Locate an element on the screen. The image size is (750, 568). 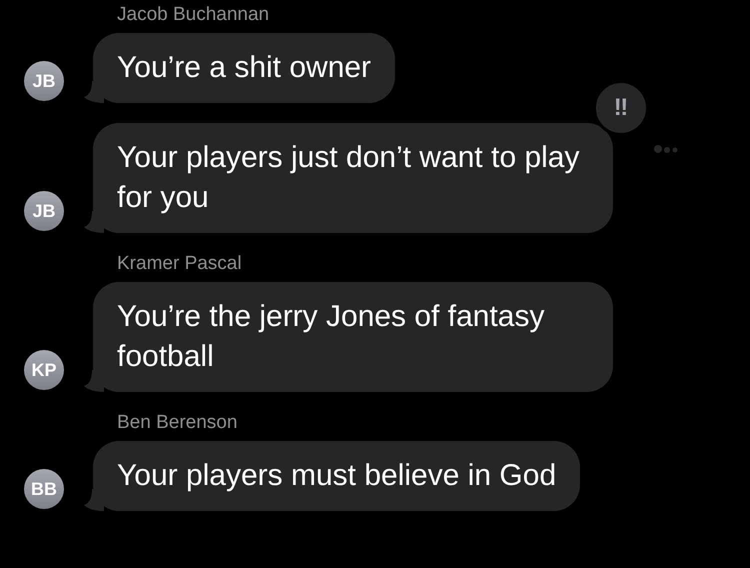
sender-name: Kramer Pascal is located at coordinates (179, 264).